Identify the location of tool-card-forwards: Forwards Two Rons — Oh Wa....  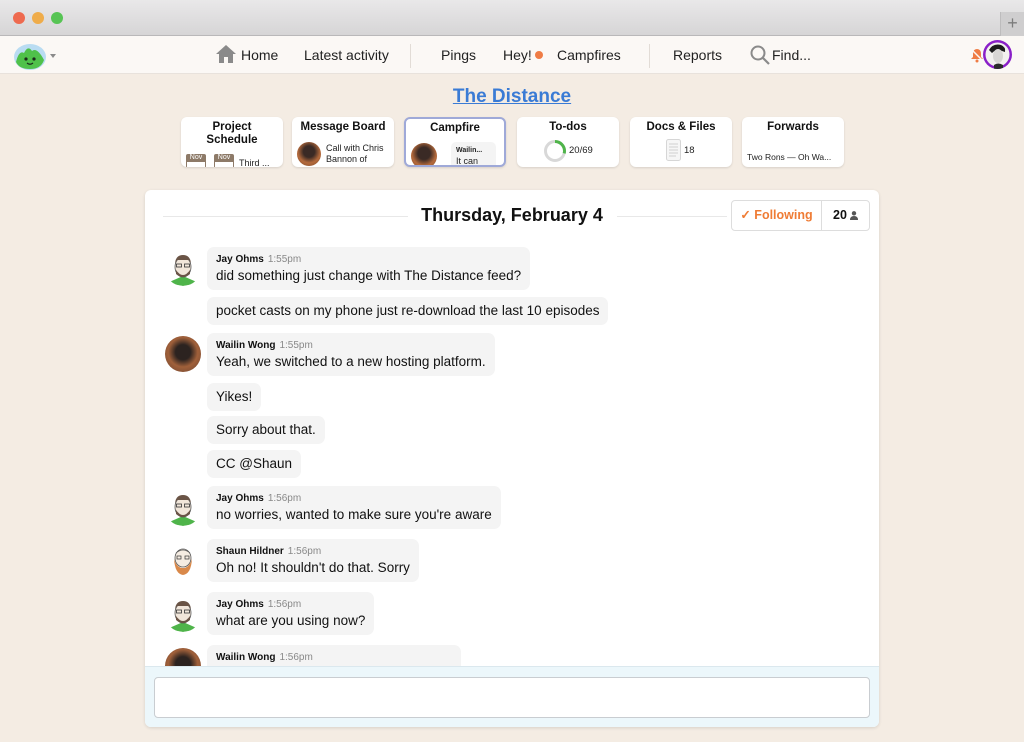
(793, 142).